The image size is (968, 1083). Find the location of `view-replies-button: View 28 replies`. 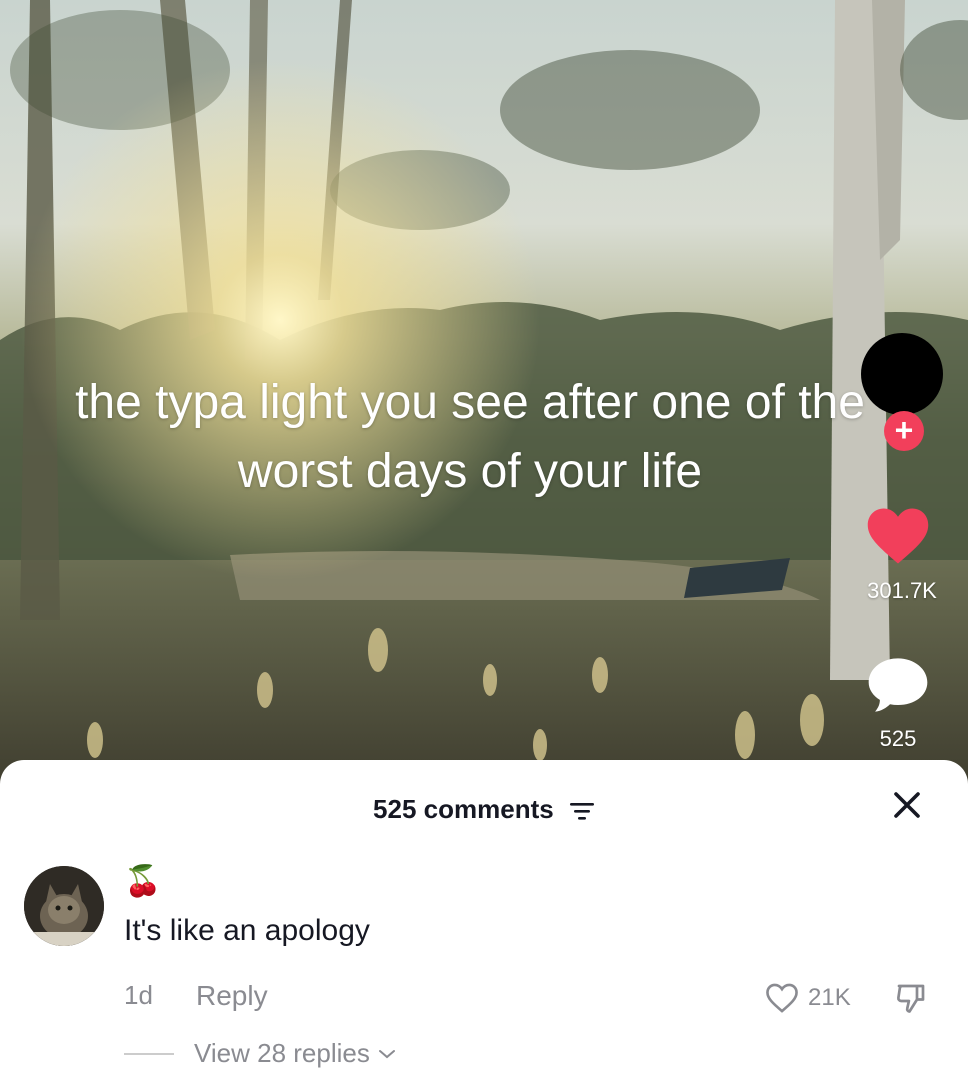

view-replies-button: View 28 replies is located at coordinates (261, 1053).